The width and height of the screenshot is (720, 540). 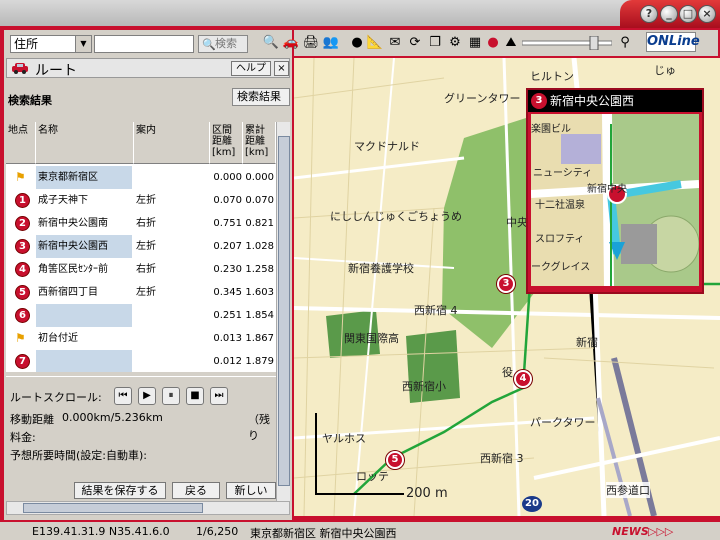 I want to click on minimize-button: _, so click(x=669, y=14).